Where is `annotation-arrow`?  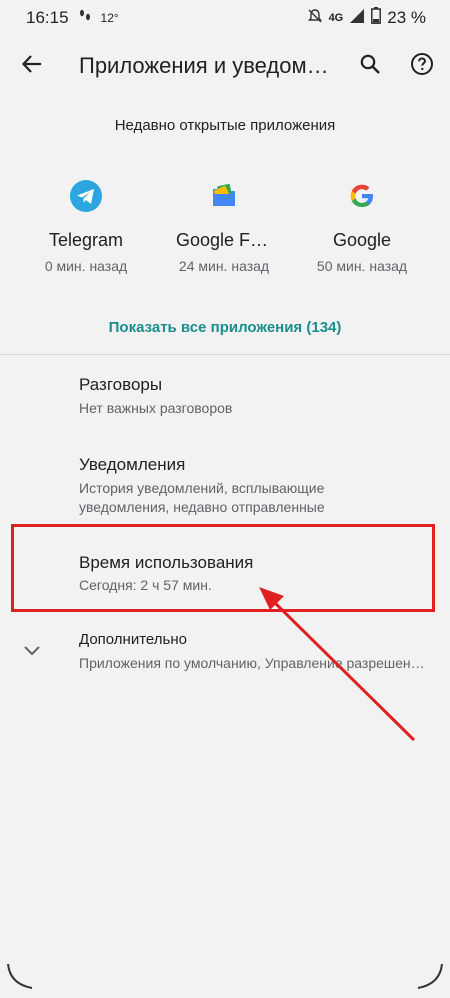 annotation-arrow is located at coordinates (337, 664).